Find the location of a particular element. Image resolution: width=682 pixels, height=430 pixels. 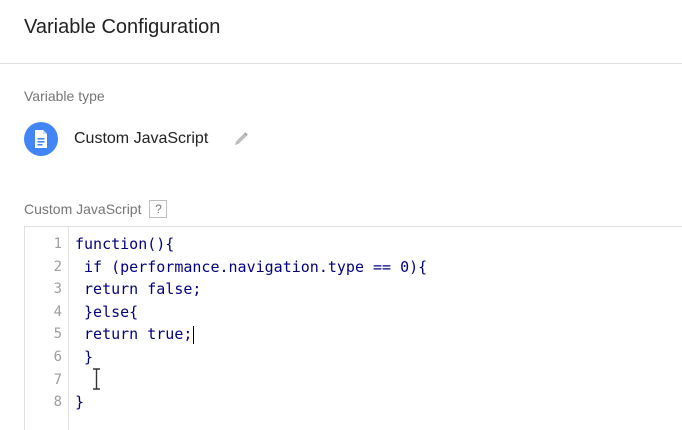

custom-javascript-label-row: Custom JavaScript ? is located at coordinates (96, 209).